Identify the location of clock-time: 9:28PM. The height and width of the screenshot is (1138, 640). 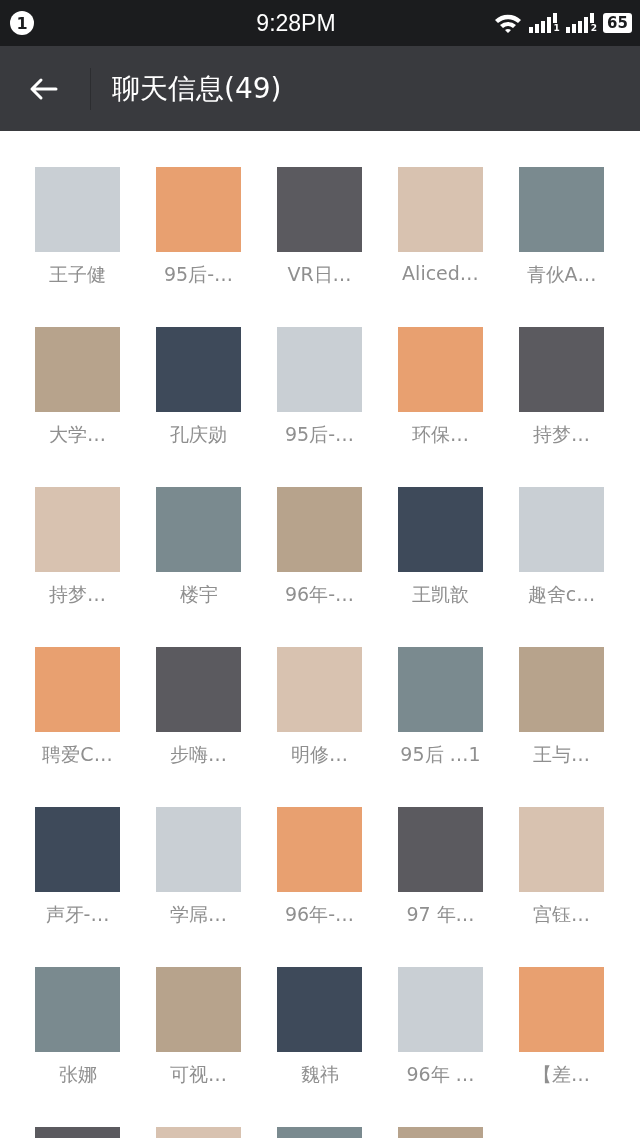
(296, 23).